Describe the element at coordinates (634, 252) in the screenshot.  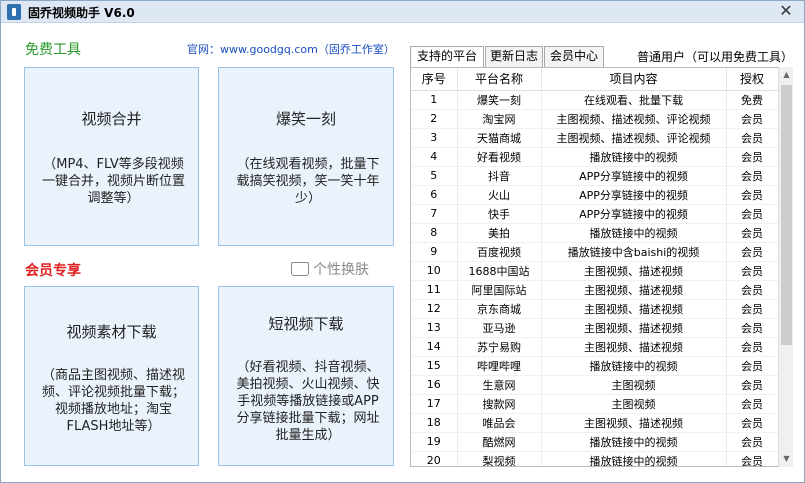
I see `table-cell: 播放链接中含baishi的视频` at that location.